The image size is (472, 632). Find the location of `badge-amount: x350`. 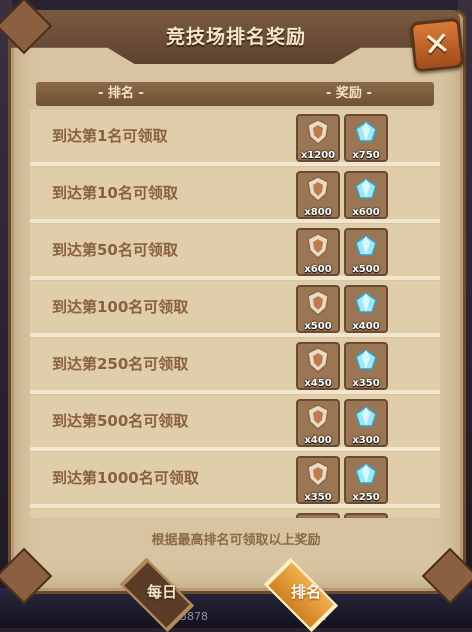

badge-amount: x350 is located at coordinates (318, 497).